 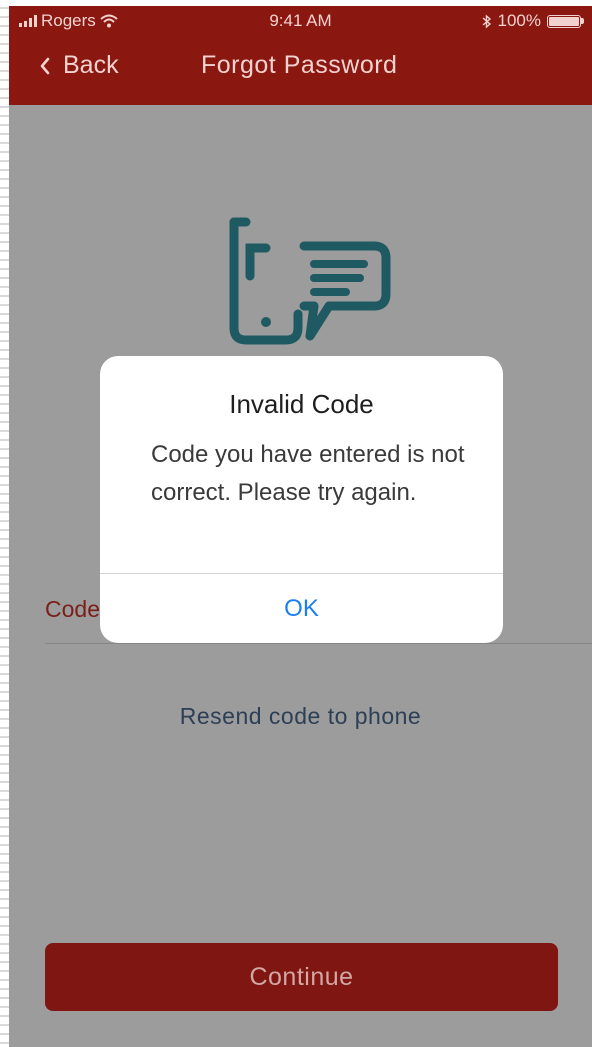 What do you see at coordinates (45, 65) in the screenshot?
I see `chevron-left-icon` at bounding box center [45, 65].